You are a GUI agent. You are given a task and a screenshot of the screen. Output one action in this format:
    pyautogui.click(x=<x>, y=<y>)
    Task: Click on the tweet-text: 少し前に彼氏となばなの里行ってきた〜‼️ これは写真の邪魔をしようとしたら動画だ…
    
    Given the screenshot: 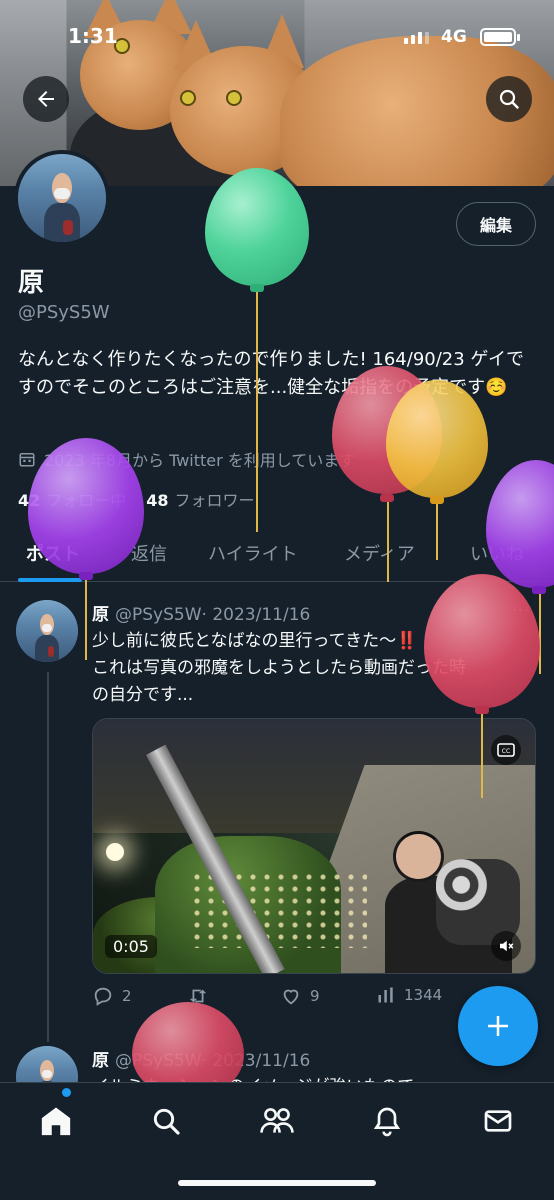 What is the action you would take?
    pyautogui.click(x=279, y=668)
    